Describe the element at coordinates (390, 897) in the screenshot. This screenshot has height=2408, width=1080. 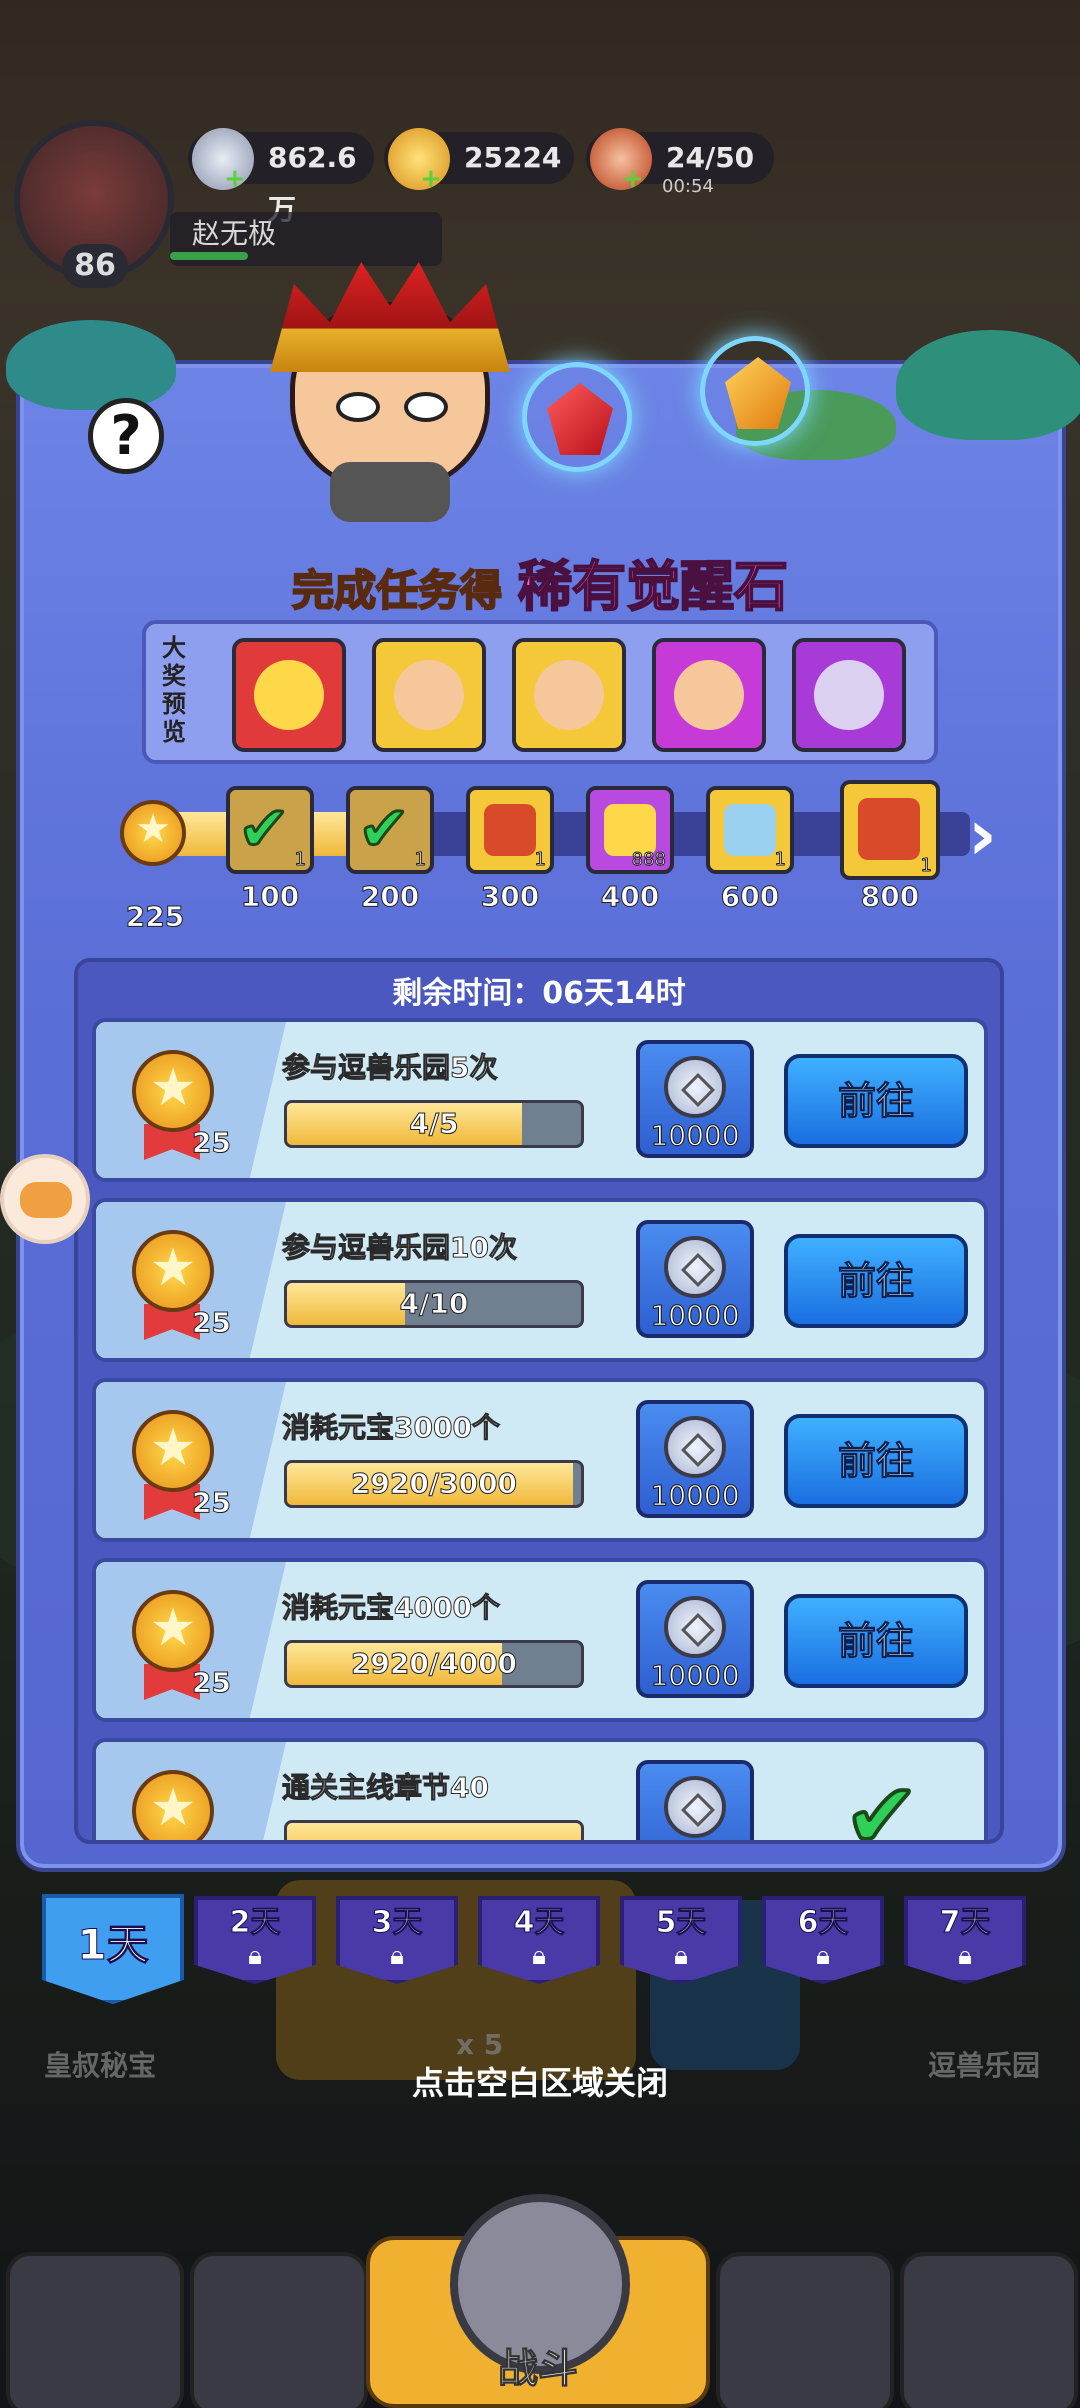
I see `milestone-value: 200` at that location.